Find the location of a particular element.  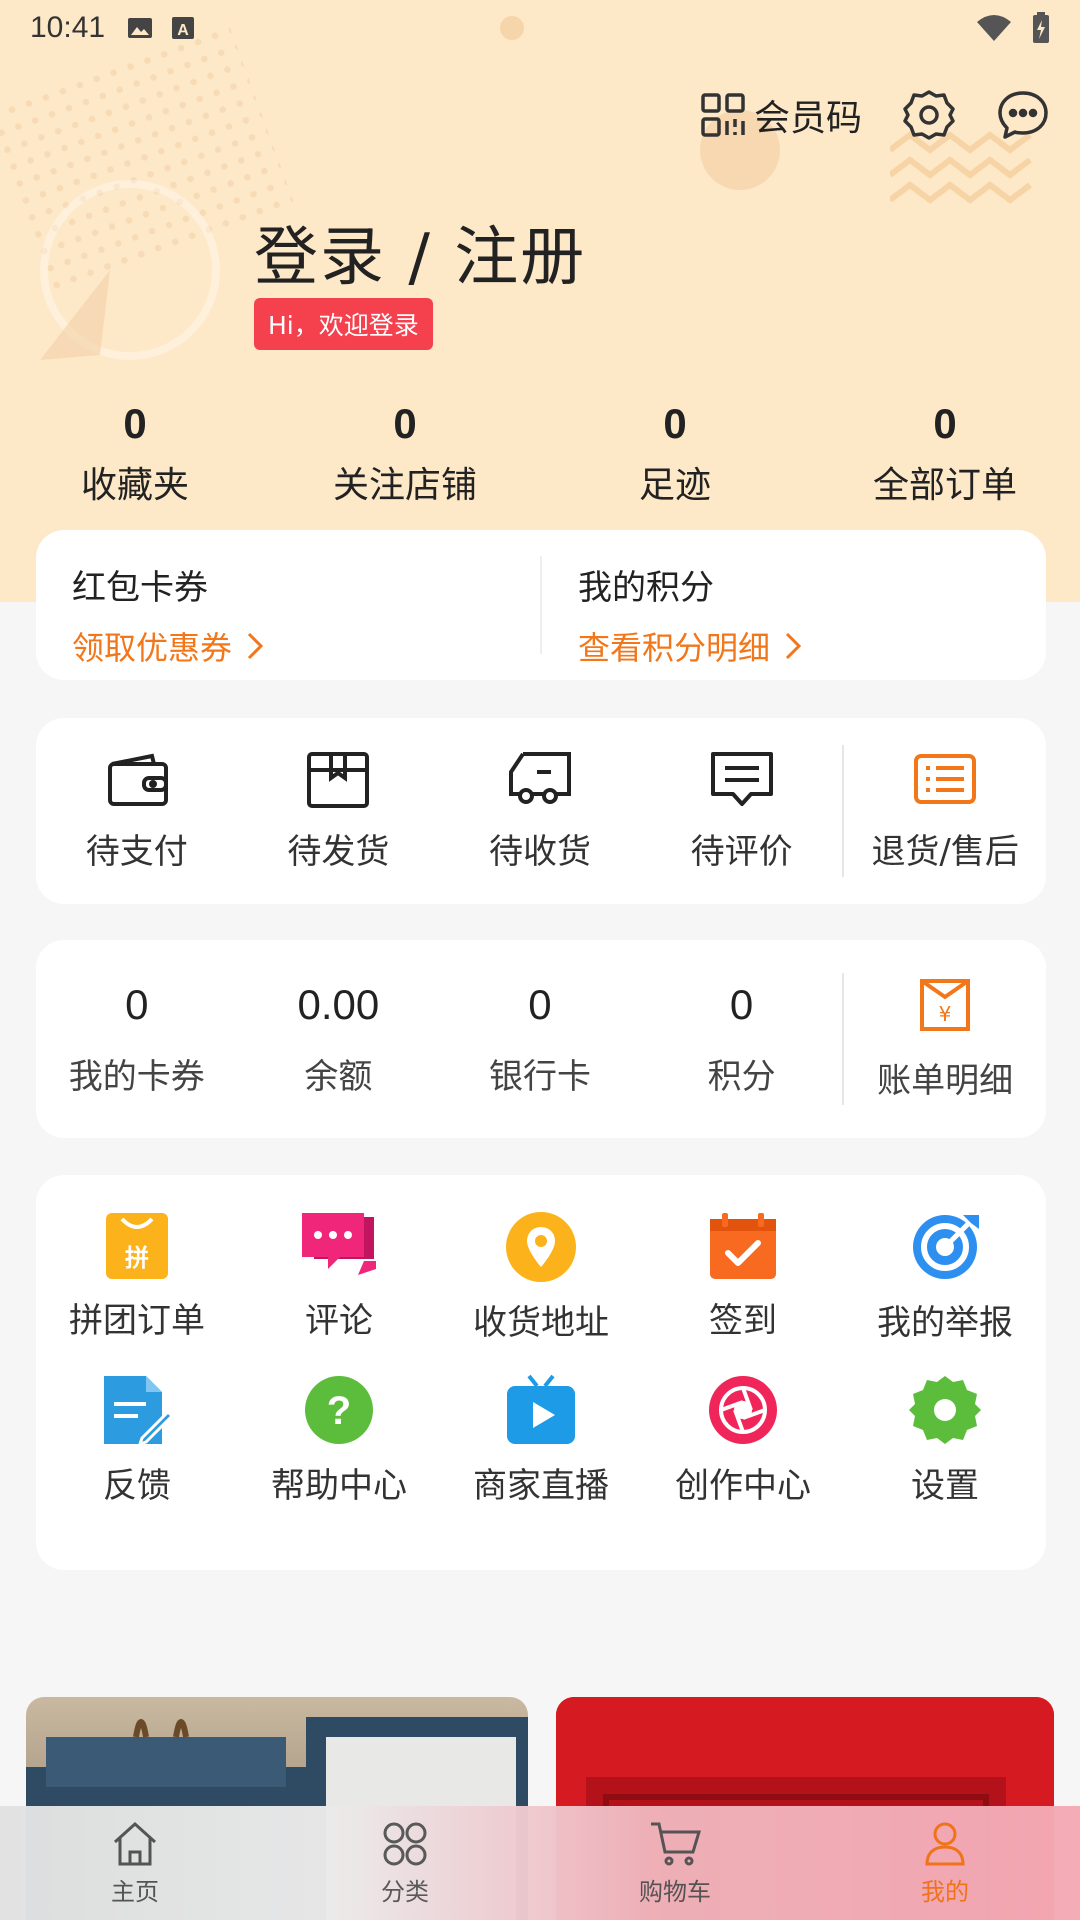

tool-feedback: 反馈 is located at coordinates (137, 1440).